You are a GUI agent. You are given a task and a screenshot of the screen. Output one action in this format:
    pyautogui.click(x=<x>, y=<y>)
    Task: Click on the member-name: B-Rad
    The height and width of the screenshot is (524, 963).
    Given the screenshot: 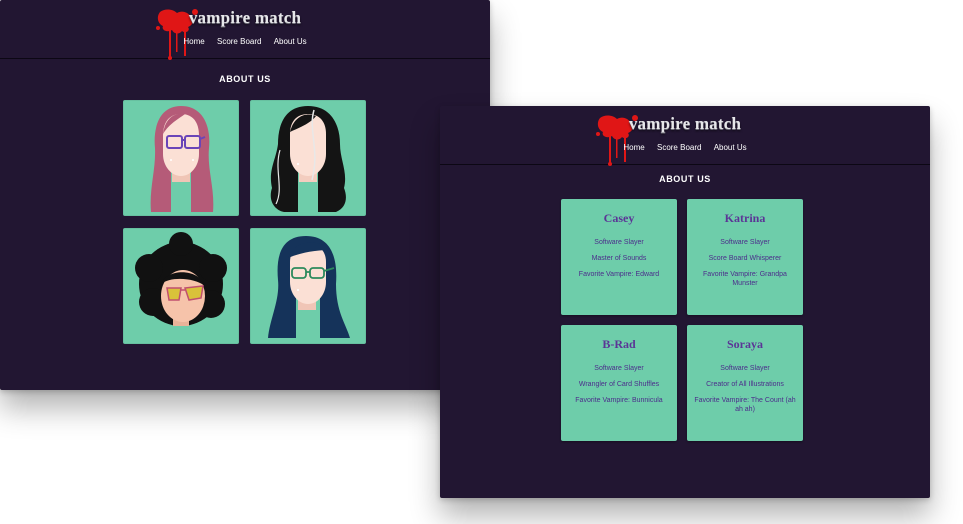 What is the action you would take?
    pyautogui.click(x=619, y=344)
    